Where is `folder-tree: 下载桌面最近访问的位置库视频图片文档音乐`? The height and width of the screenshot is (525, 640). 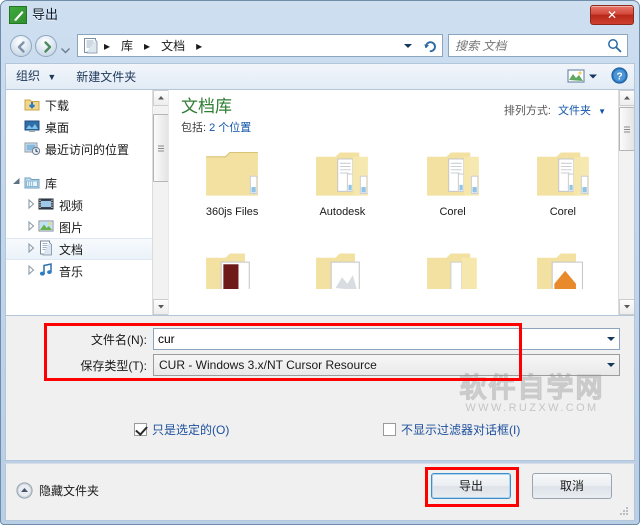
folder-tree: 下载桌面最近访问的位置库视频图片文档音乐 is located at coordinates (87, 186).